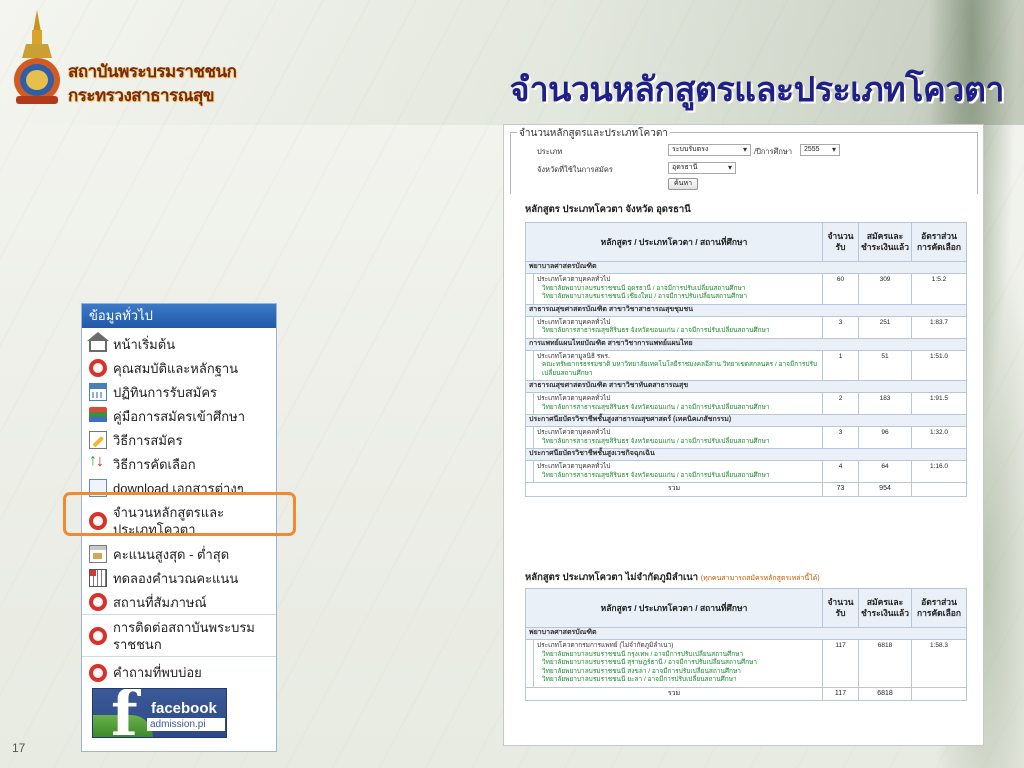 This screenshot has width=1024, height=768. Describe the element at coordinates (179, 316) in the screenshot. I see `menu-title: ข้อมูลทั่วไป` at that location.